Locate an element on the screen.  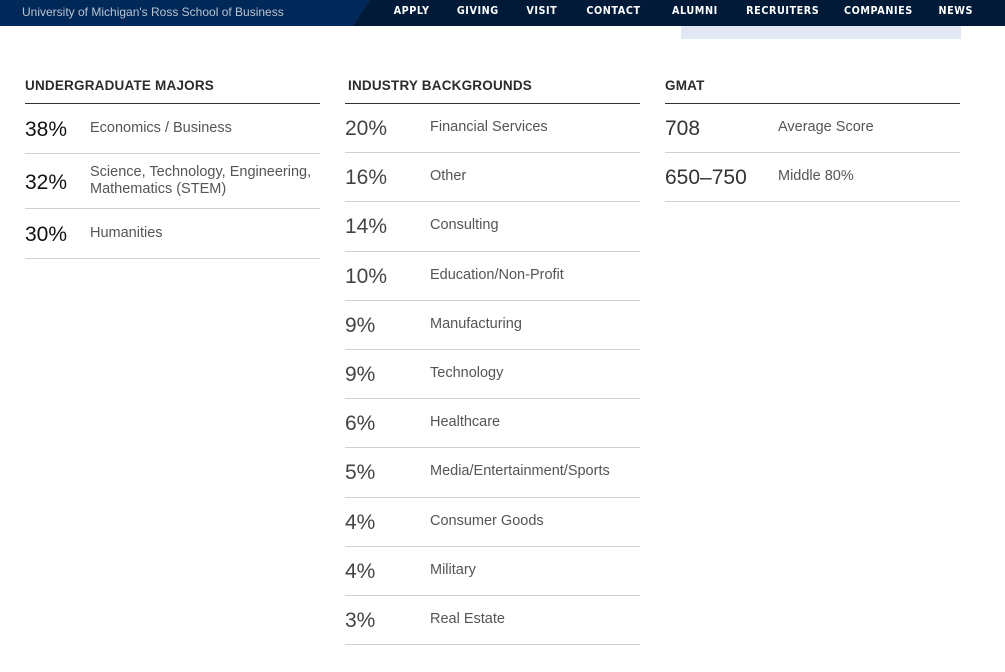
stat-row: 20% Financial Services is located at coordinates (492, 129).